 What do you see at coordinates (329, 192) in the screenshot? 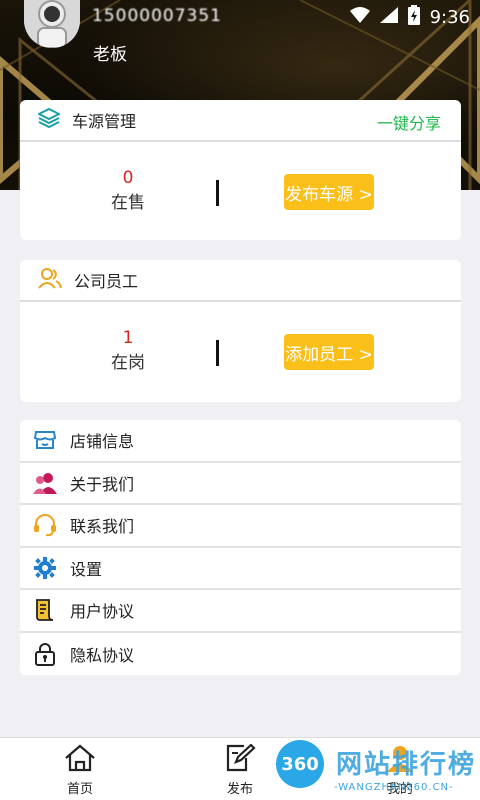
I see `publish-vehicle-button: 发布车源 >` at bounding box center [329, 192].